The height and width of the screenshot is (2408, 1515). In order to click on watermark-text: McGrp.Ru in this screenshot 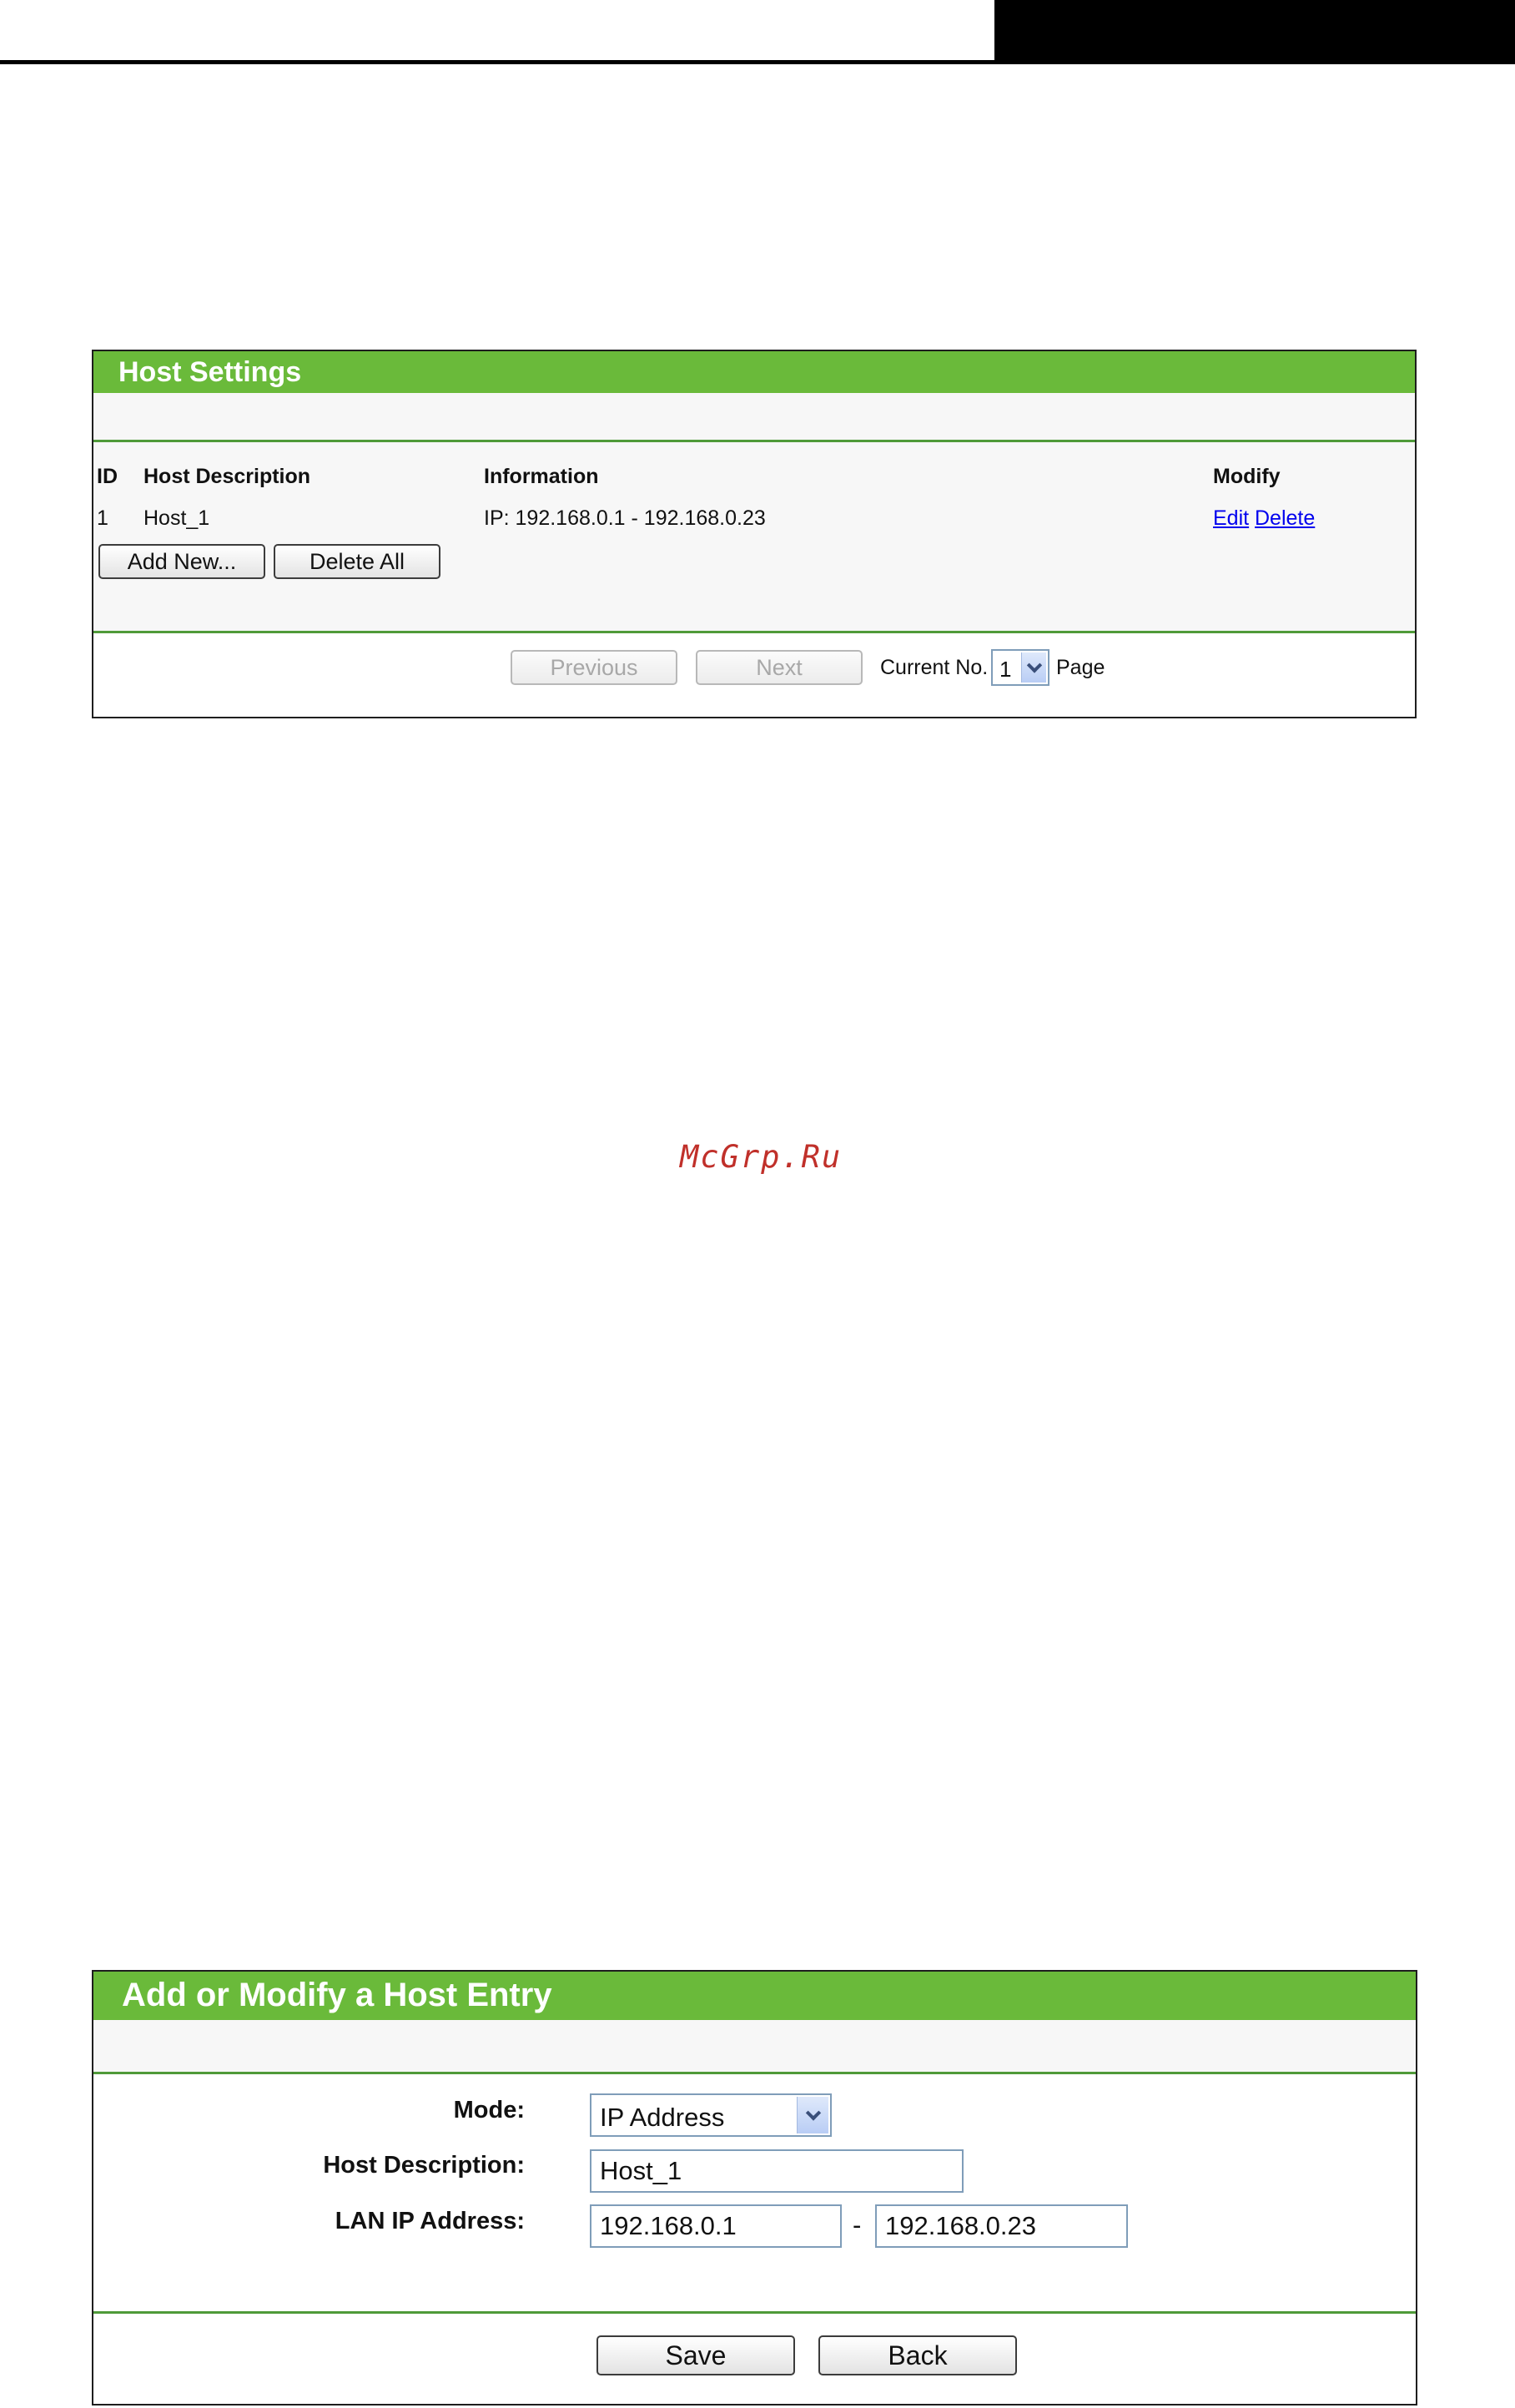, I will do `click(761, 1157)`.